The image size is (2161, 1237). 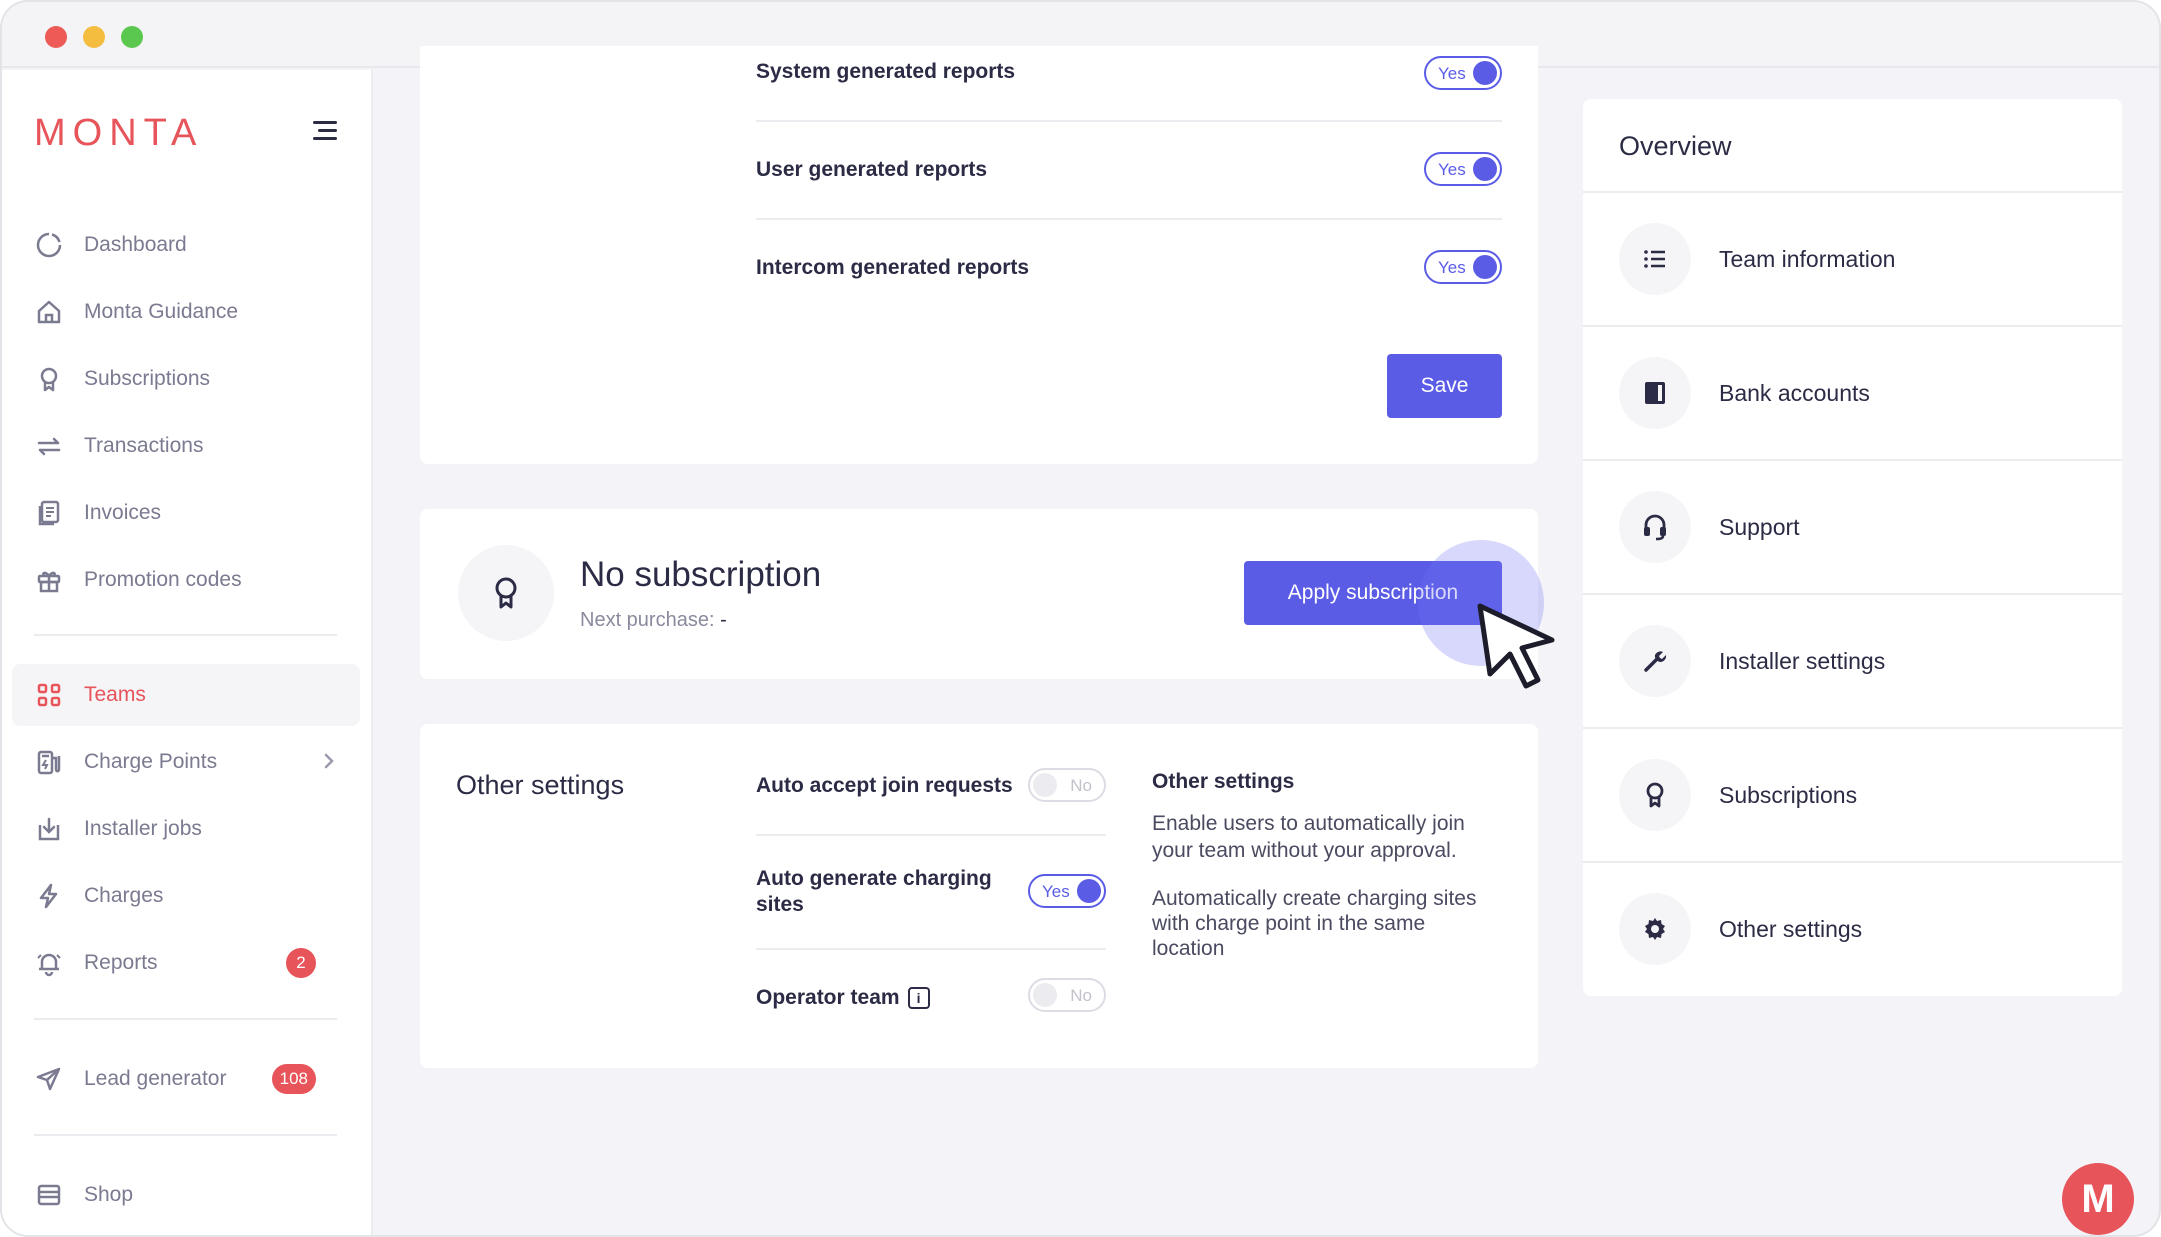 What do you see at coordinates (1852, 258) in the screenshot?
I see `overview-item-team-information: Team information` at bounding box center [1852, 258].